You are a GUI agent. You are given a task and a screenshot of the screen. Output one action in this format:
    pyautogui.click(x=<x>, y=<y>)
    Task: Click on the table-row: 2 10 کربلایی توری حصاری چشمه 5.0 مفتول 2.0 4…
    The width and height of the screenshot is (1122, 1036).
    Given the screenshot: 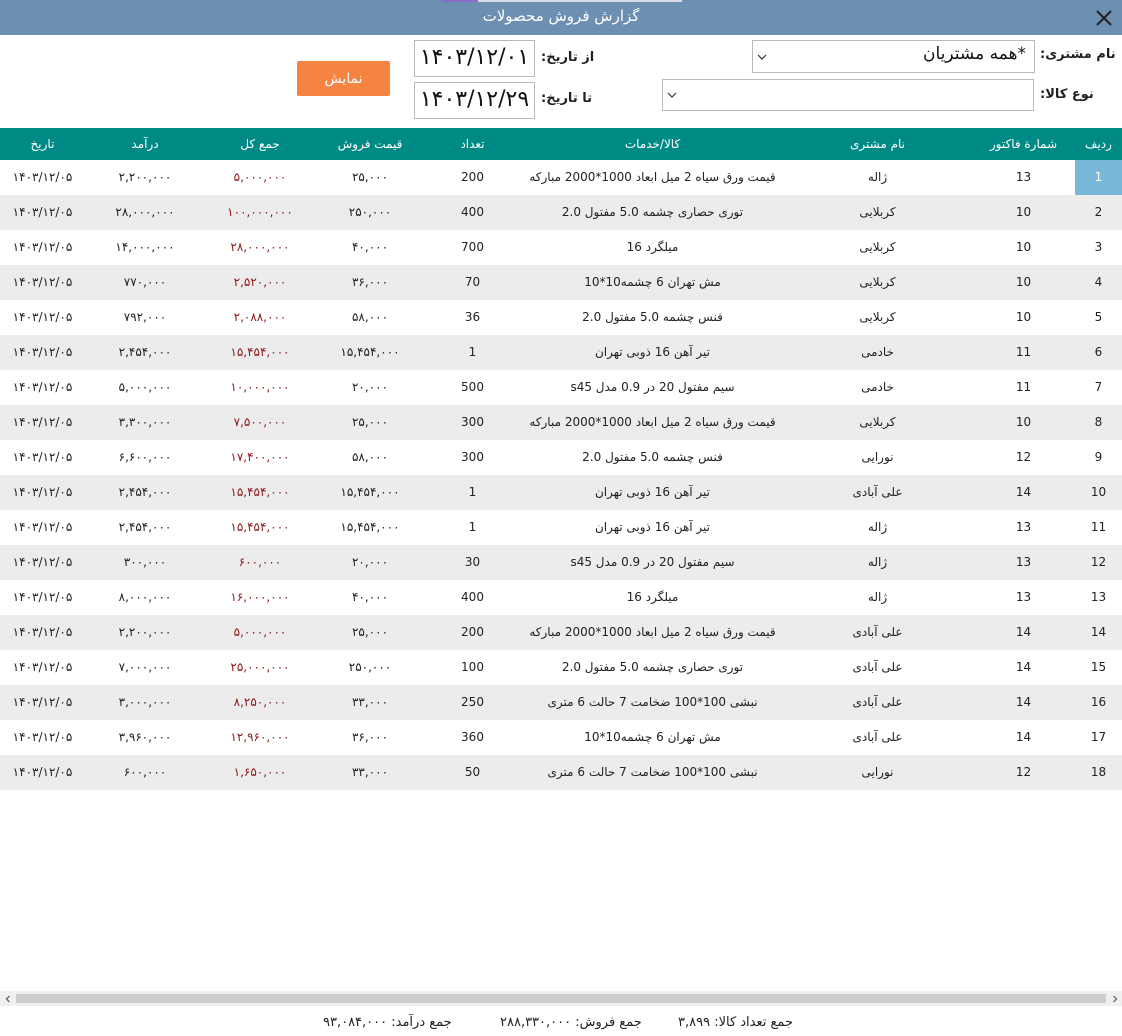 What is the action you would take?
    pyautogui.click(x=561, y=212)
    